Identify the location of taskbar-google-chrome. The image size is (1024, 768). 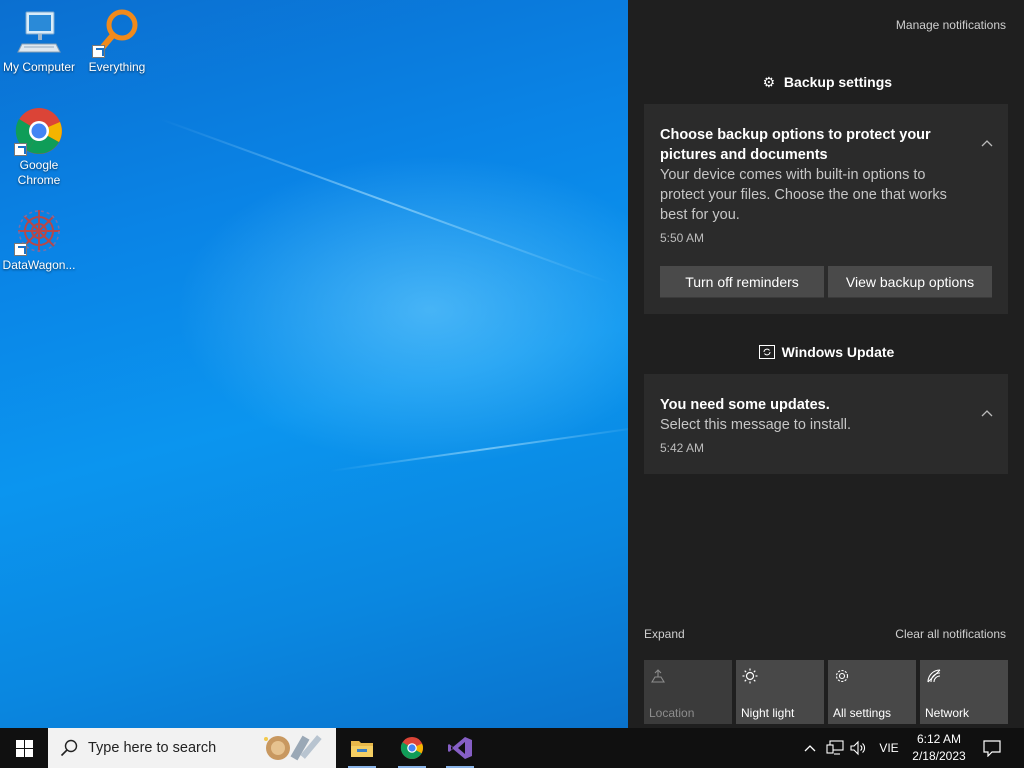
(412, 748).